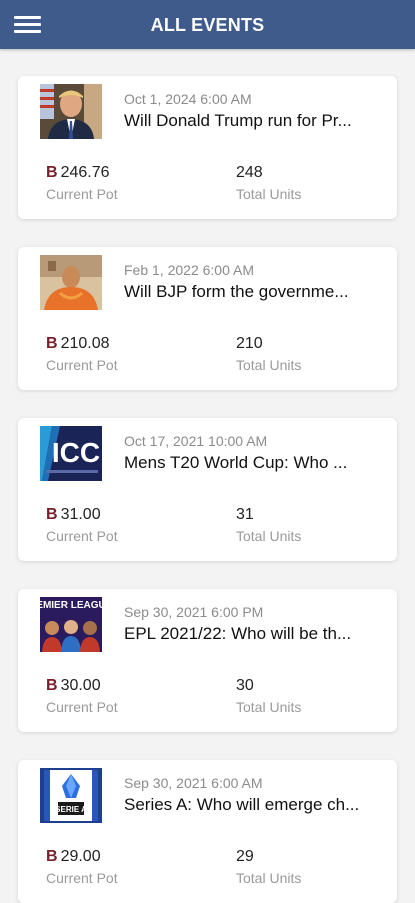 This screenshot has height=903, width=415. I want to click on page-title: ALL EVENTS, so click(207, 25).